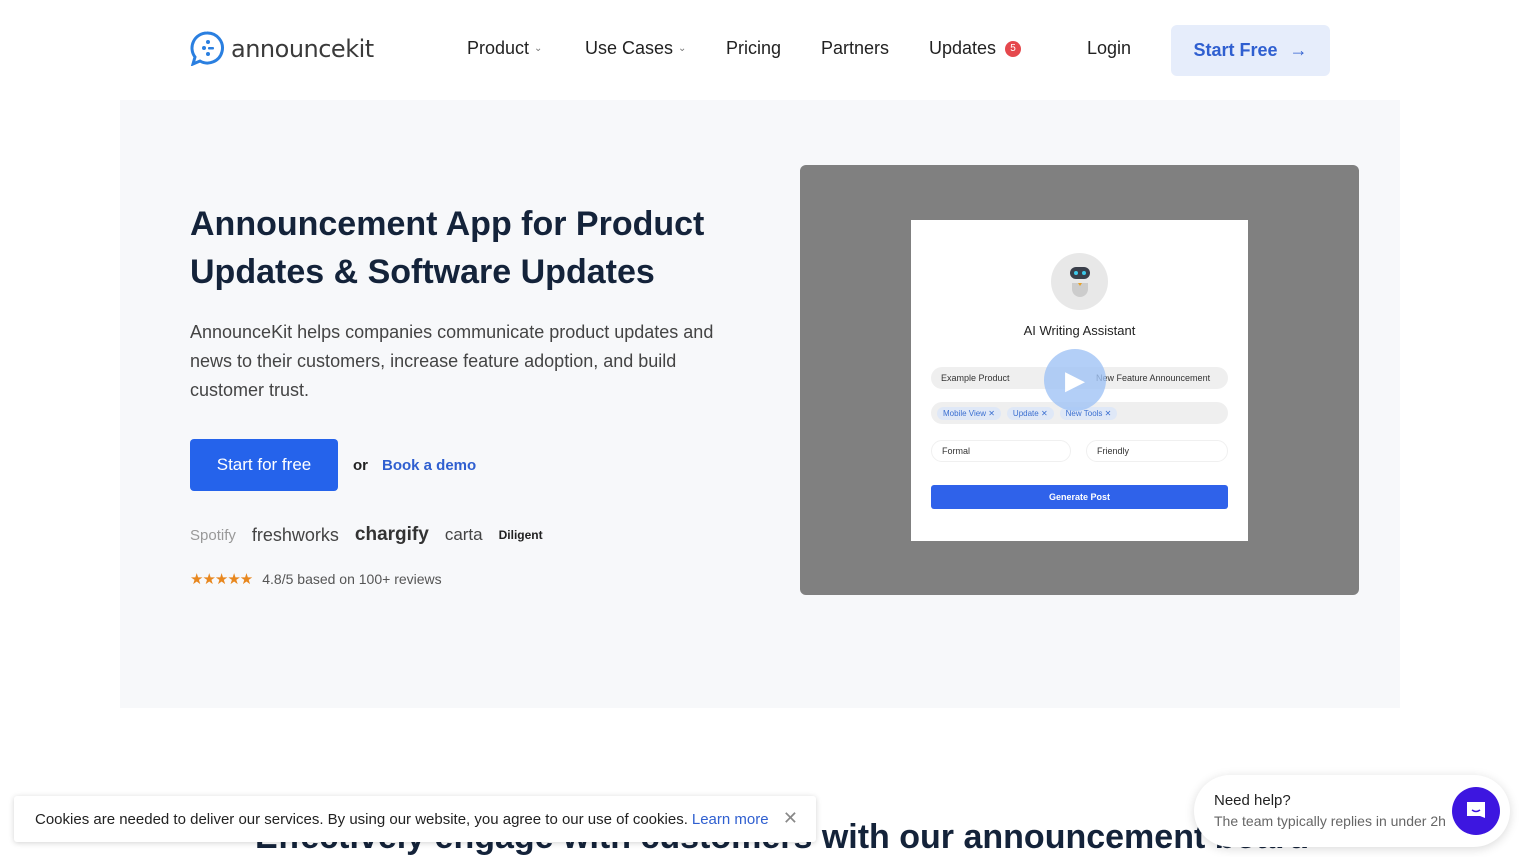  I want to click on login-label: Login, so click(1109, 48).